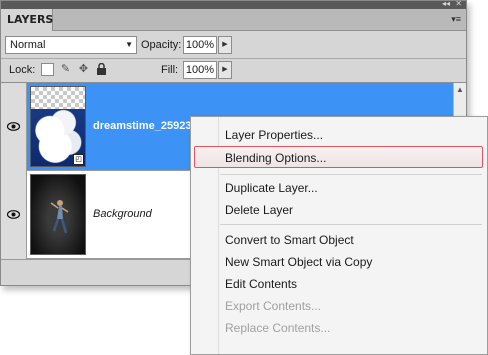  Describe the element at coordinates (22, 70) in the screenshot. I see `lock-label: Lock:` at that location.